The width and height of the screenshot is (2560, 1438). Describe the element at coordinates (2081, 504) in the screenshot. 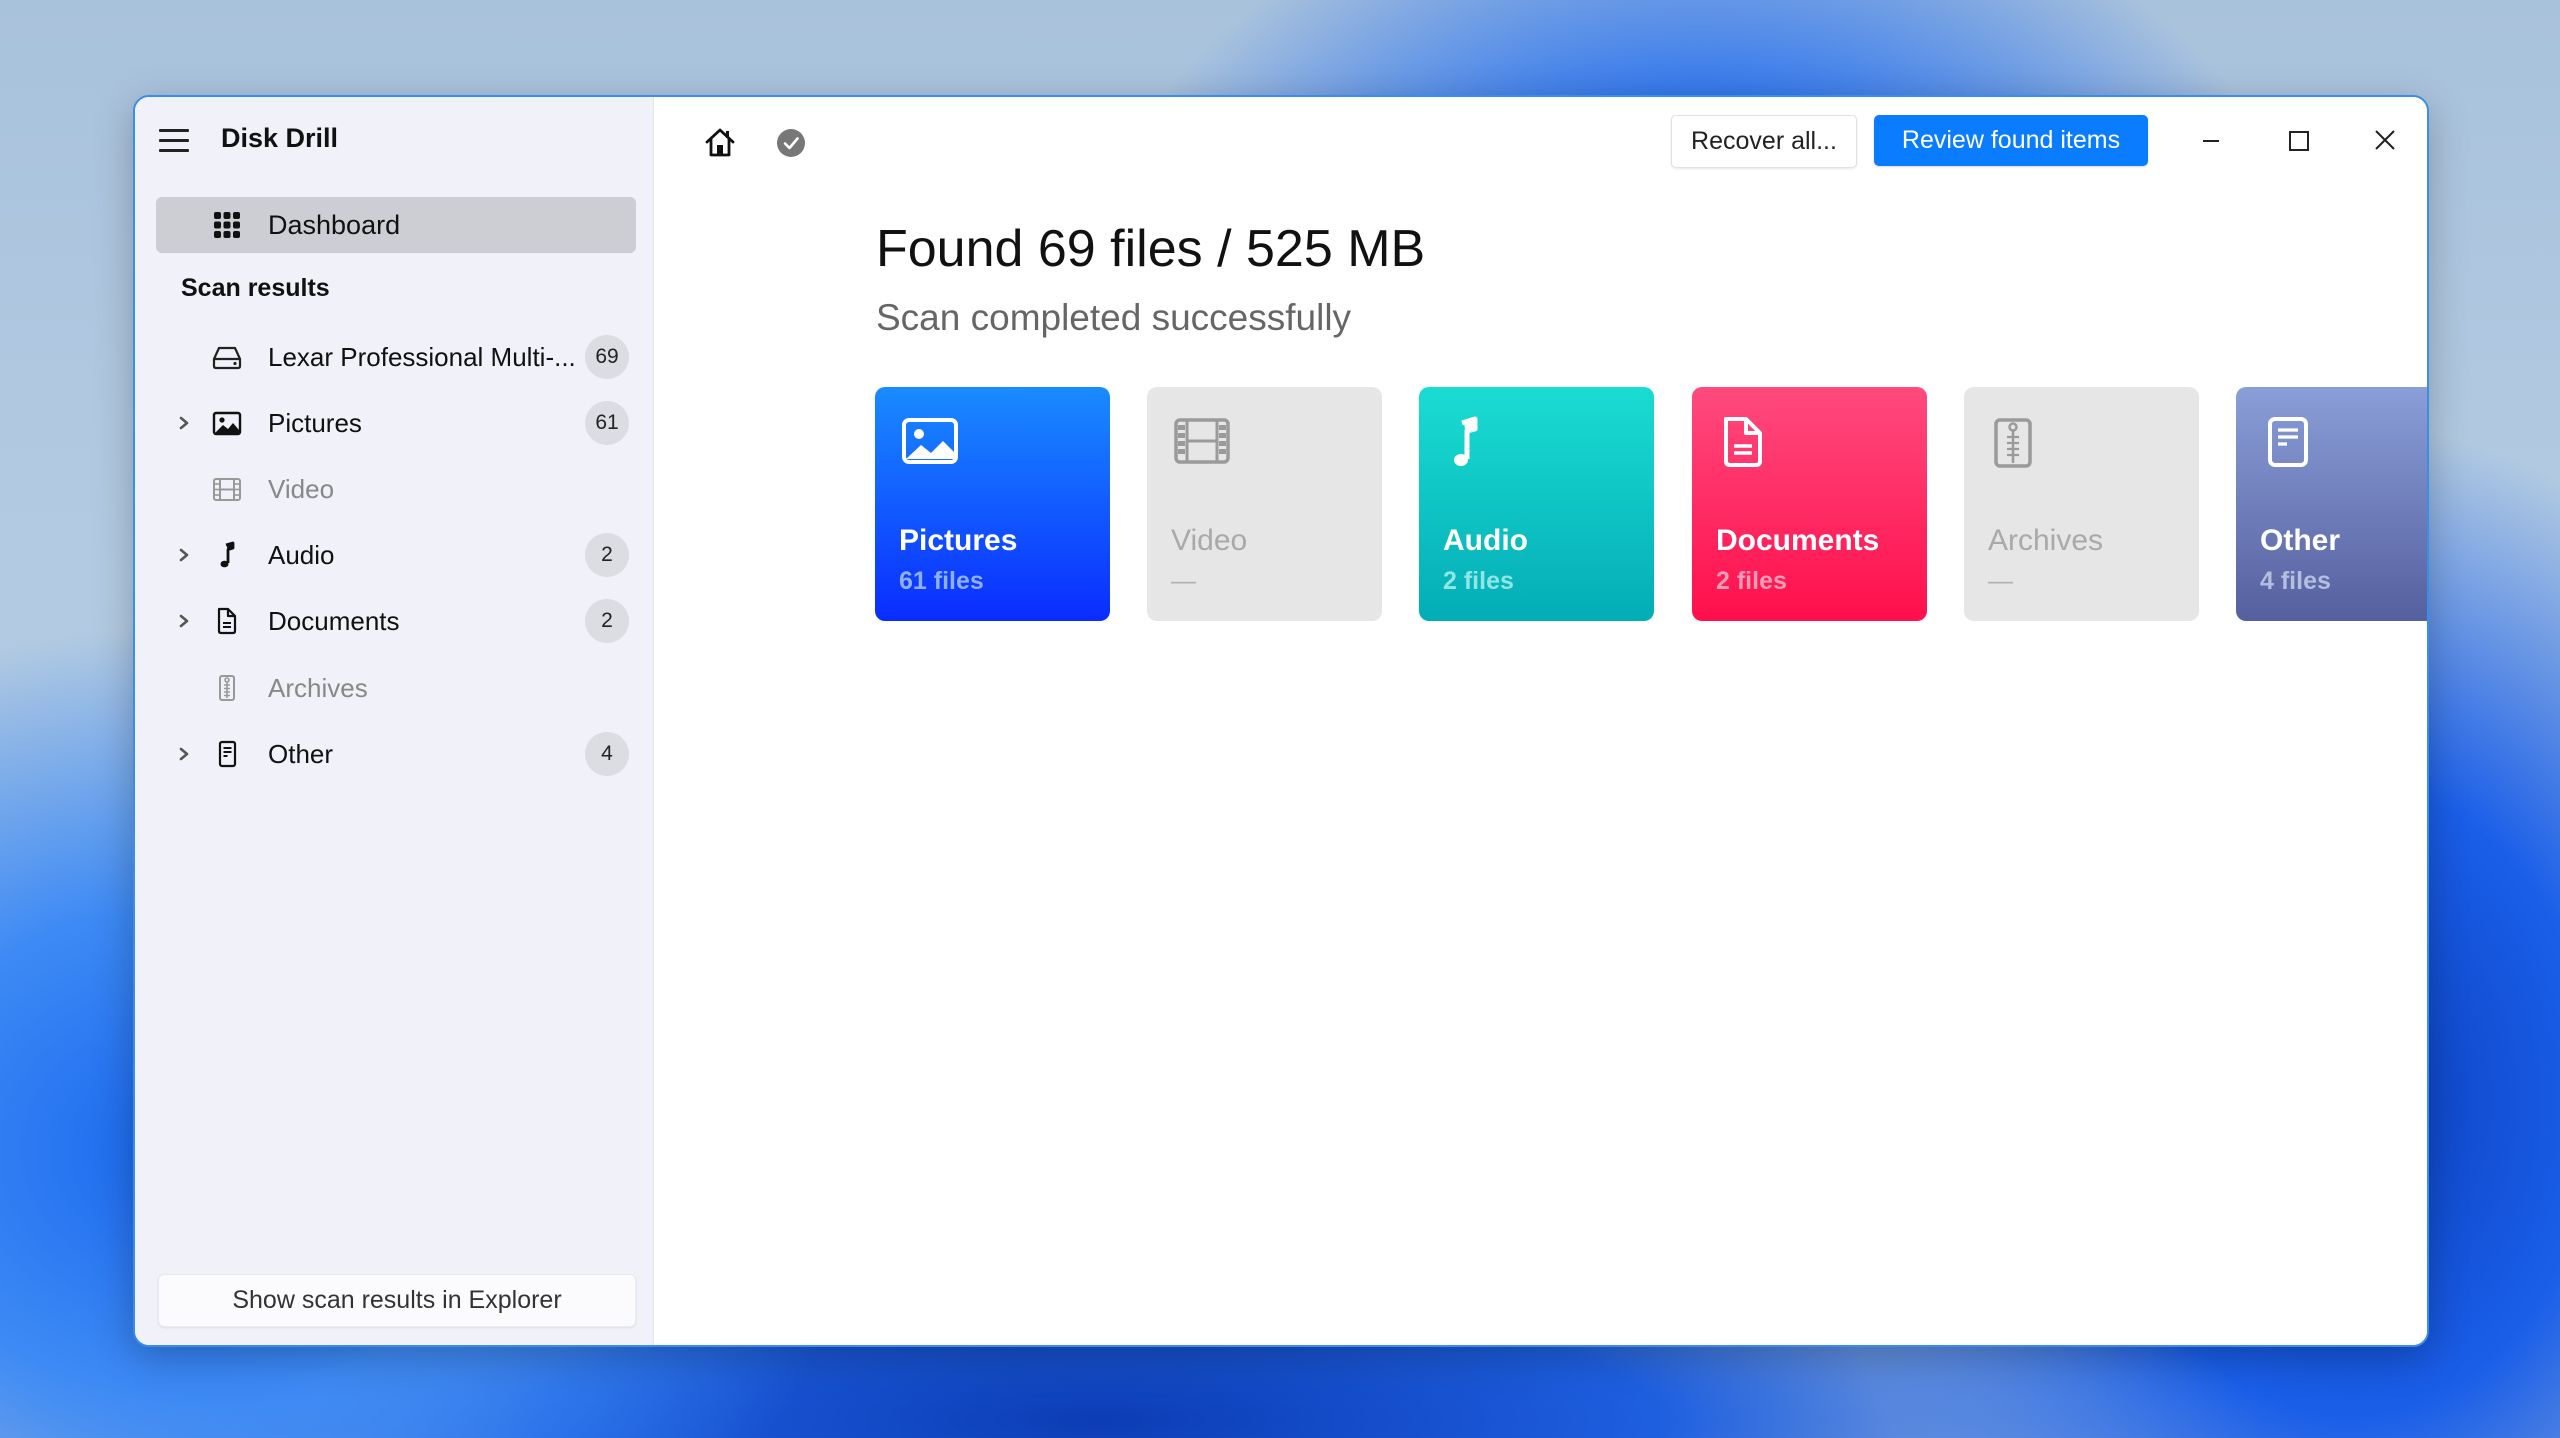

I see `category-card-archives: Archives —` at that location.